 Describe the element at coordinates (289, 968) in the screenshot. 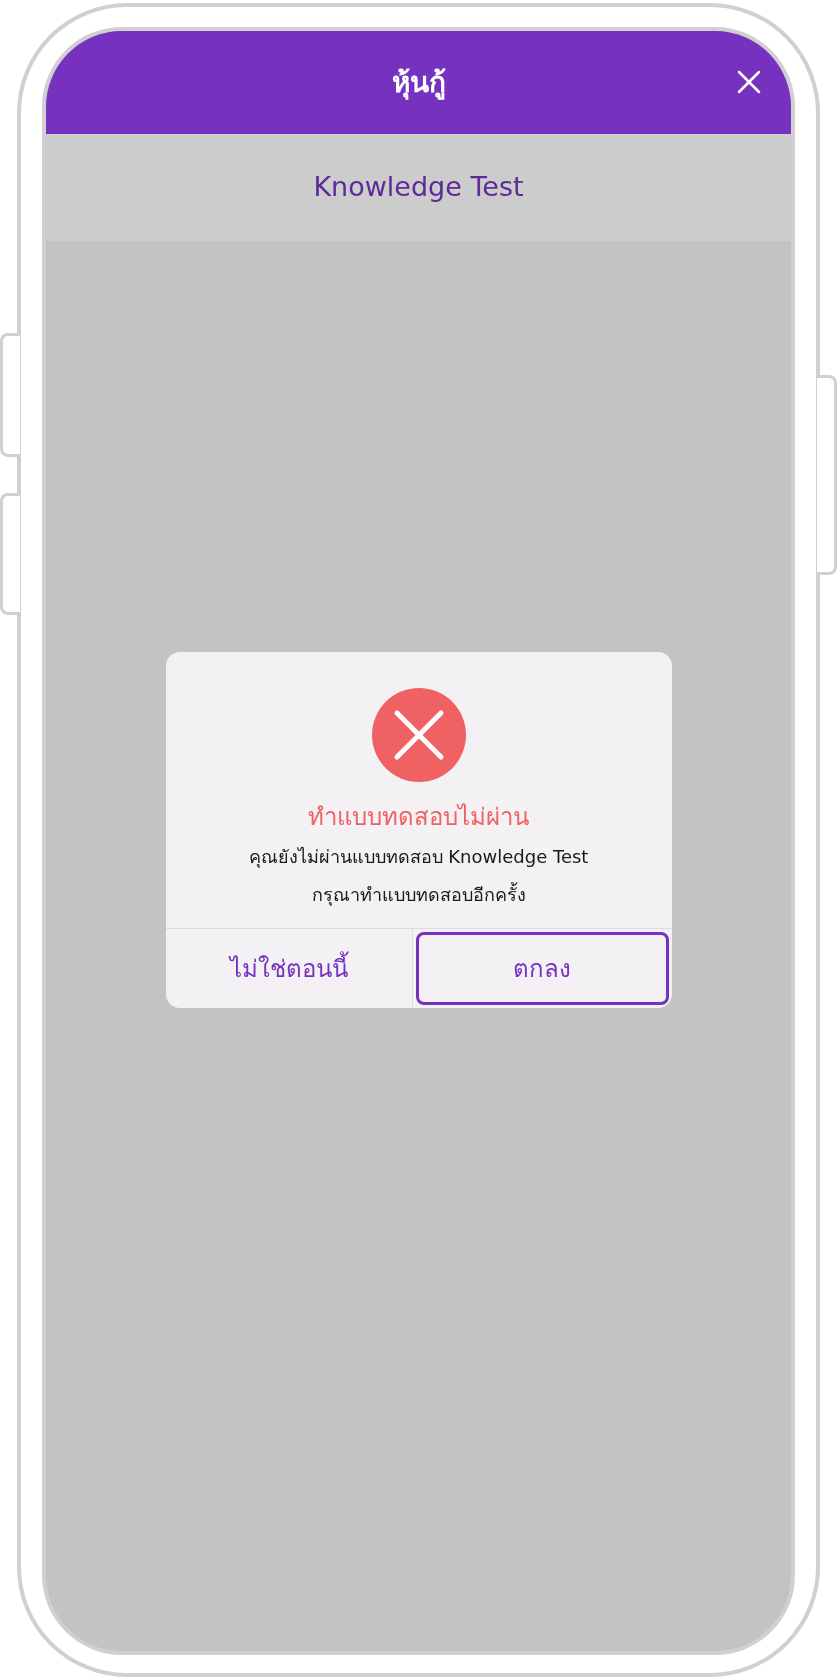

I see `dialog-button: ไม่ใช่ตอนนี้` at that location.